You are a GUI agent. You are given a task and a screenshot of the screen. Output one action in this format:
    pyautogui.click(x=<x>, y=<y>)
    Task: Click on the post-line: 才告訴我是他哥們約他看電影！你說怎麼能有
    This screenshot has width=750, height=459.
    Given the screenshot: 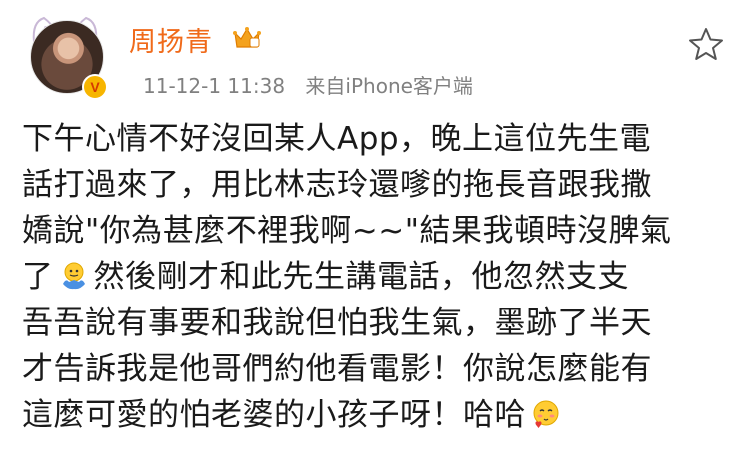 What is the action you would take?
    pyautogui.click(x=337, y=369)
    